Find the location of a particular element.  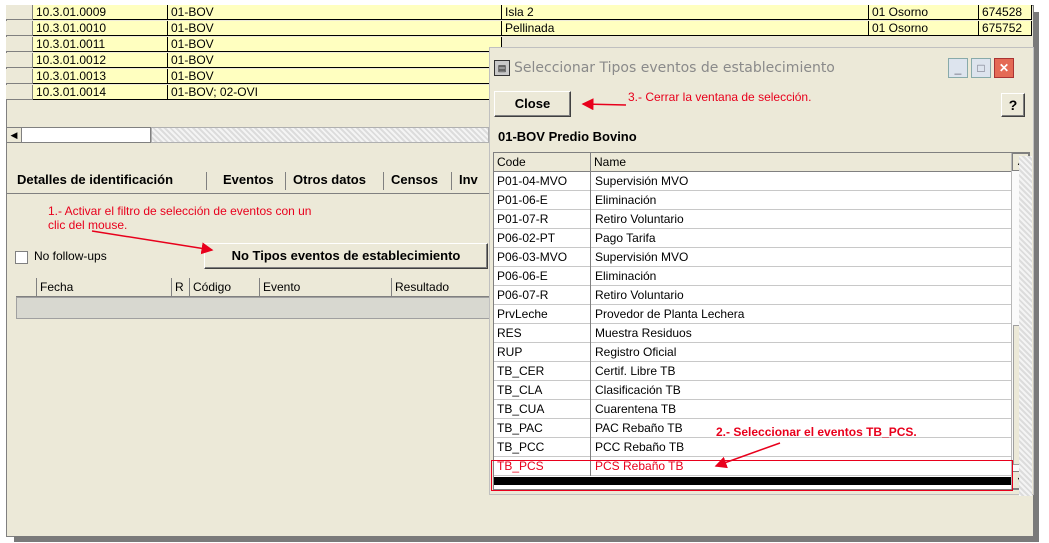

column-header-r: R is located at coordinates (180, 287).